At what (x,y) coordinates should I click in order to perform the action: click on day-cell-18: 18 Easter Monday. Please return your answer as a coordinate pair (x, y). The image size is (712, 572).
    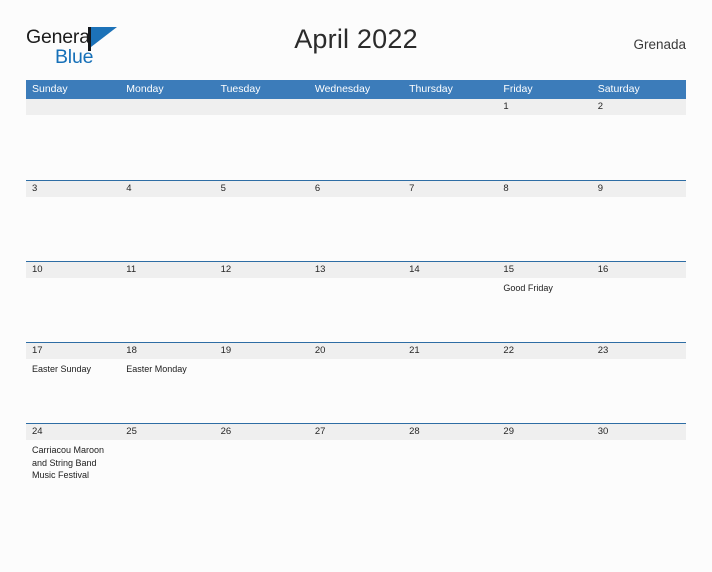
    Looking at the image, I should click on (167, 383).